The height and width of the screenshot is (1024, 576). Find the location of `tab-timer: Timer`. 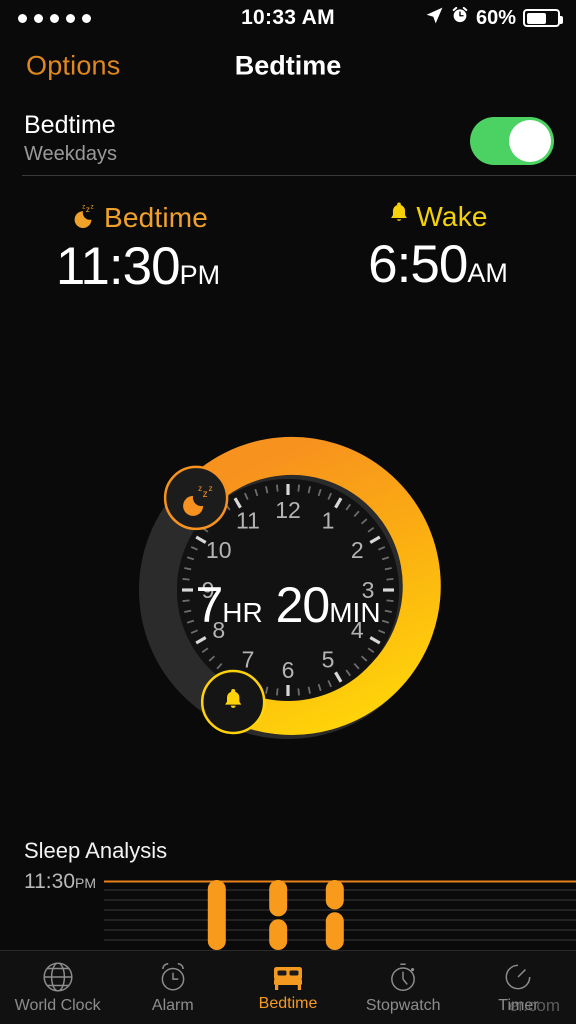

tab-timer: Timer is located at coordinates (518, 987).